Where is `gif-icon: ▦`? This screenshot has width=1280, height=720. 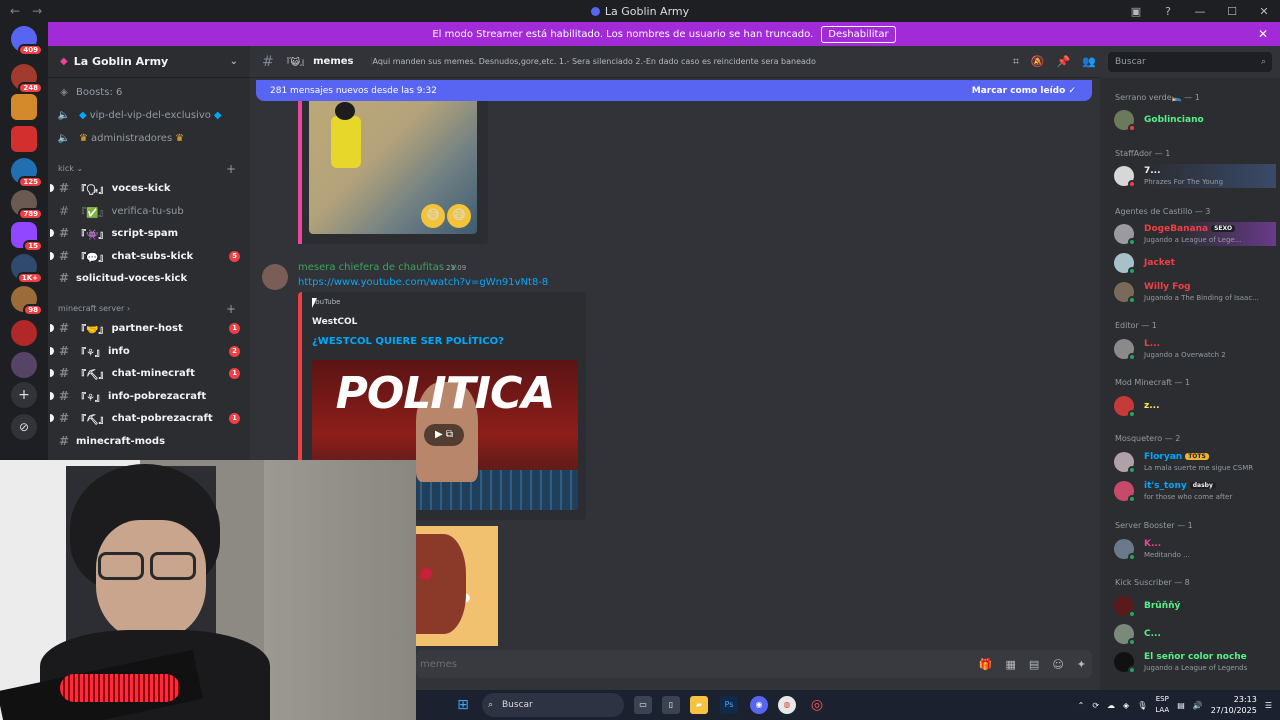
gif-icon: ▦ is located at coordinates (1011, 664).